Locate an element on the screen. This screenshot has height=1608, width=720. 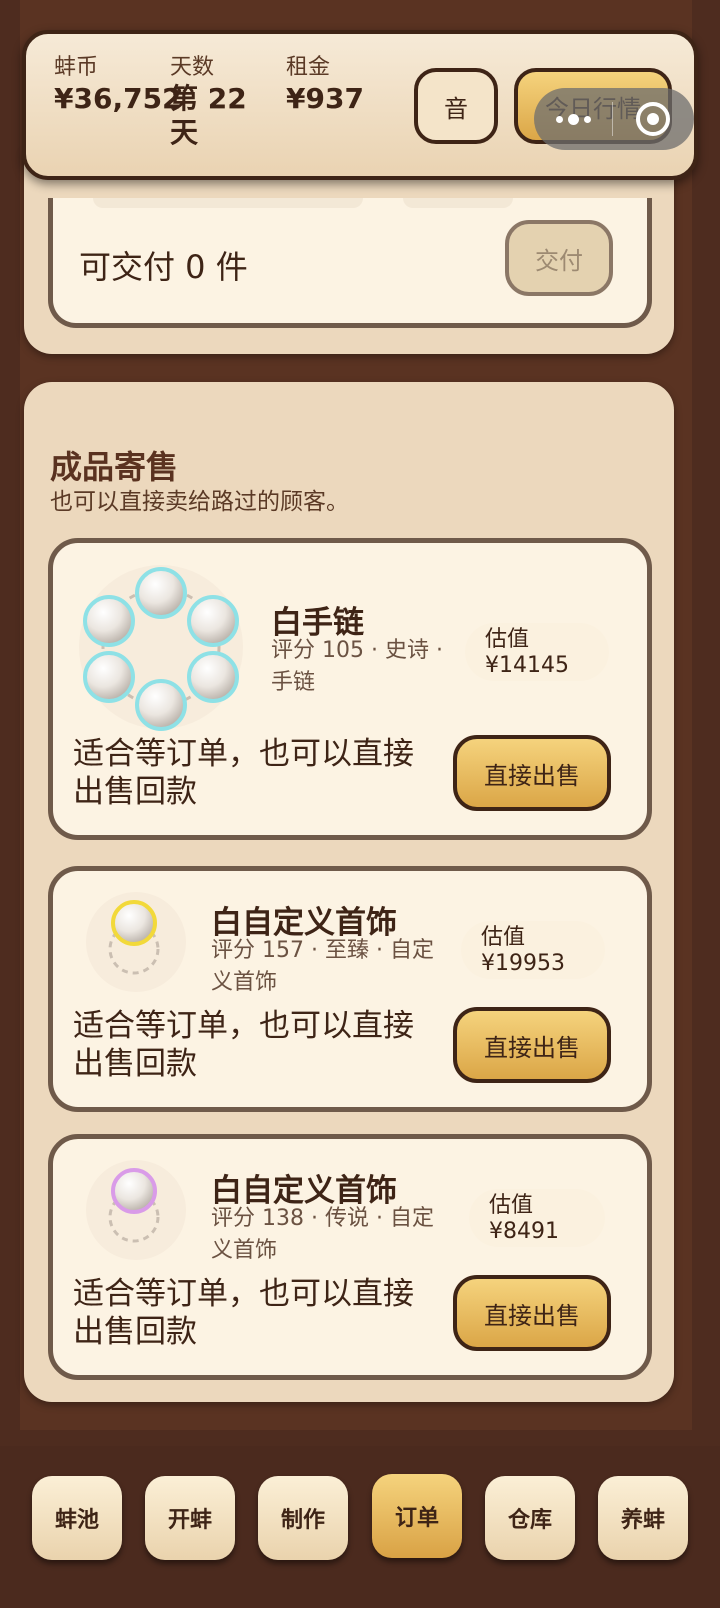
day-value: 第 22 天 is located at coordinates (208, 115).